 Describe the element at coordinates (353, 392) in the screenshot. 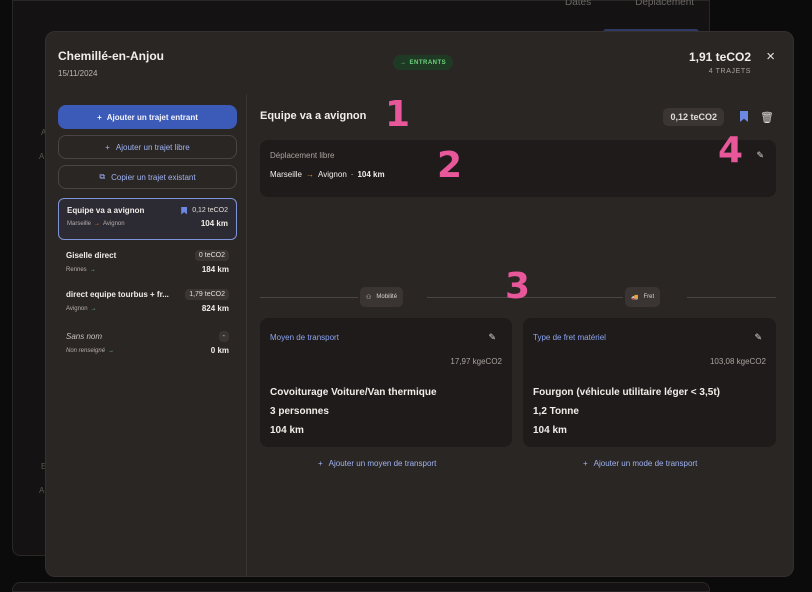

I see `transport-type: Covoiturage Voiture/Van thermique` at that location.